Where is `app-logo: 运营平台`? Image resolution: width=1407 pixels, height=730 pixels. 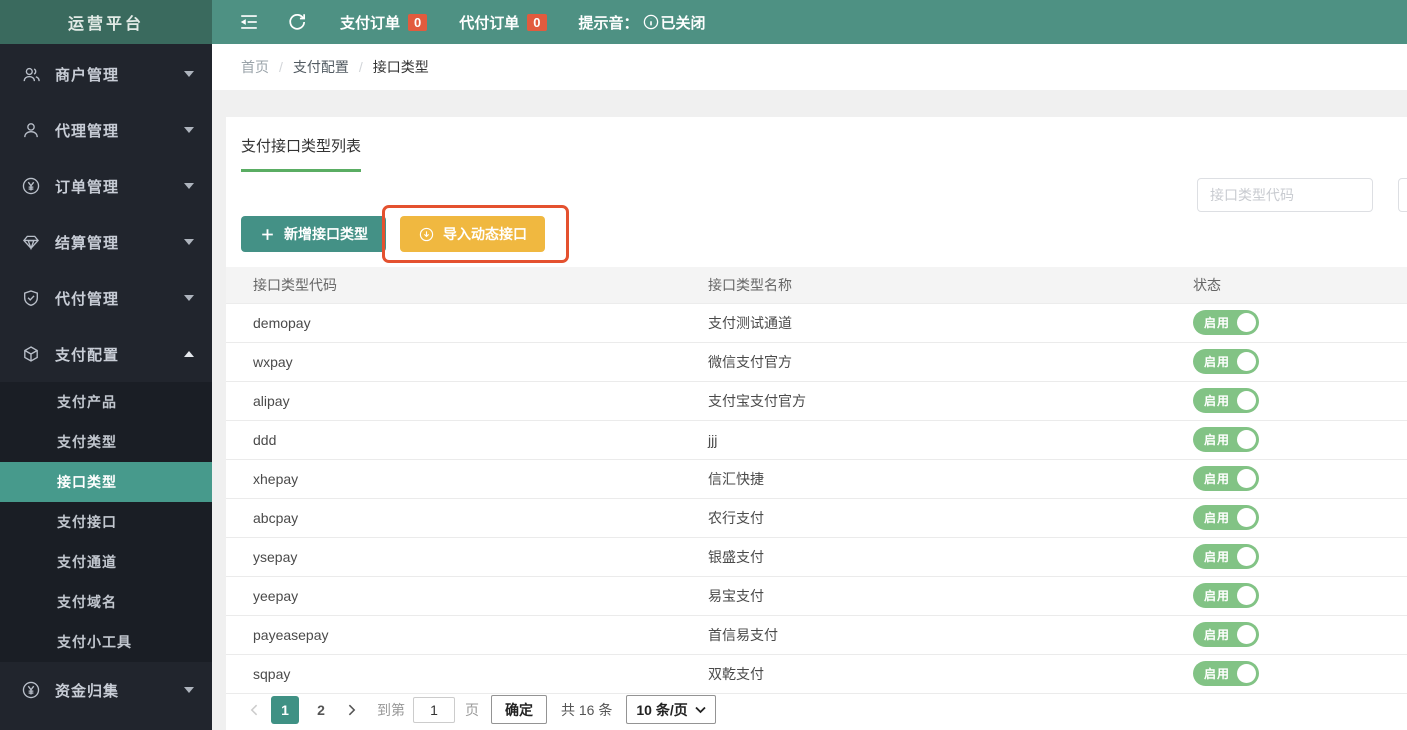
app-logo: 运营平台 is located at coordinates (106, 22).